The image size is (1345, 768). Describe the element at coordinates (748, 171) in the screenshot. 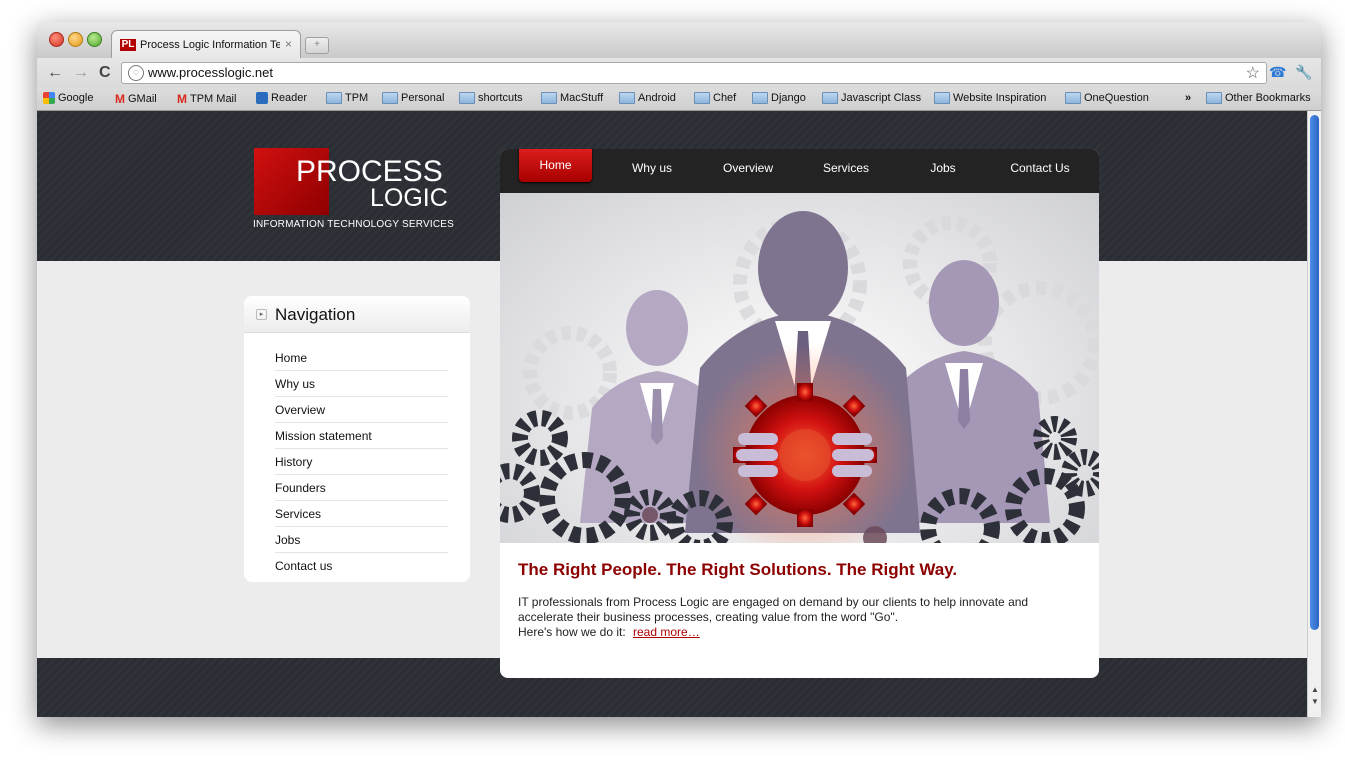

I see `tab-overview: Overview` at that location.